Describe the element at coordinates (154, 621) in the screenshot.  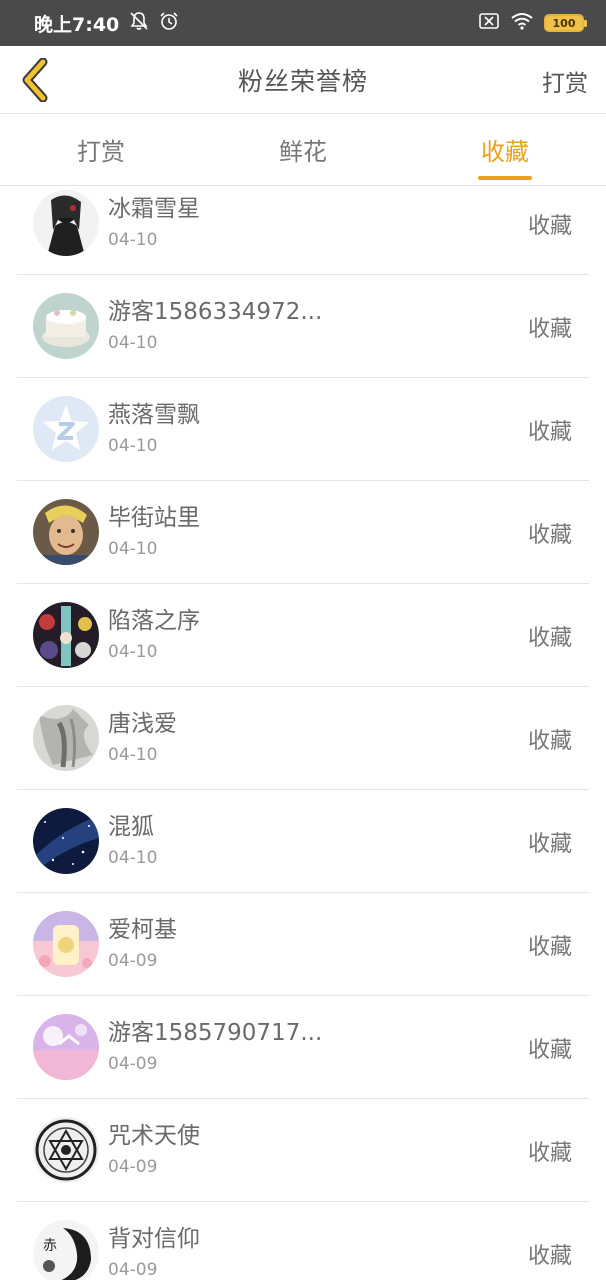
I see `fan-name: 陷落之序` at that location.